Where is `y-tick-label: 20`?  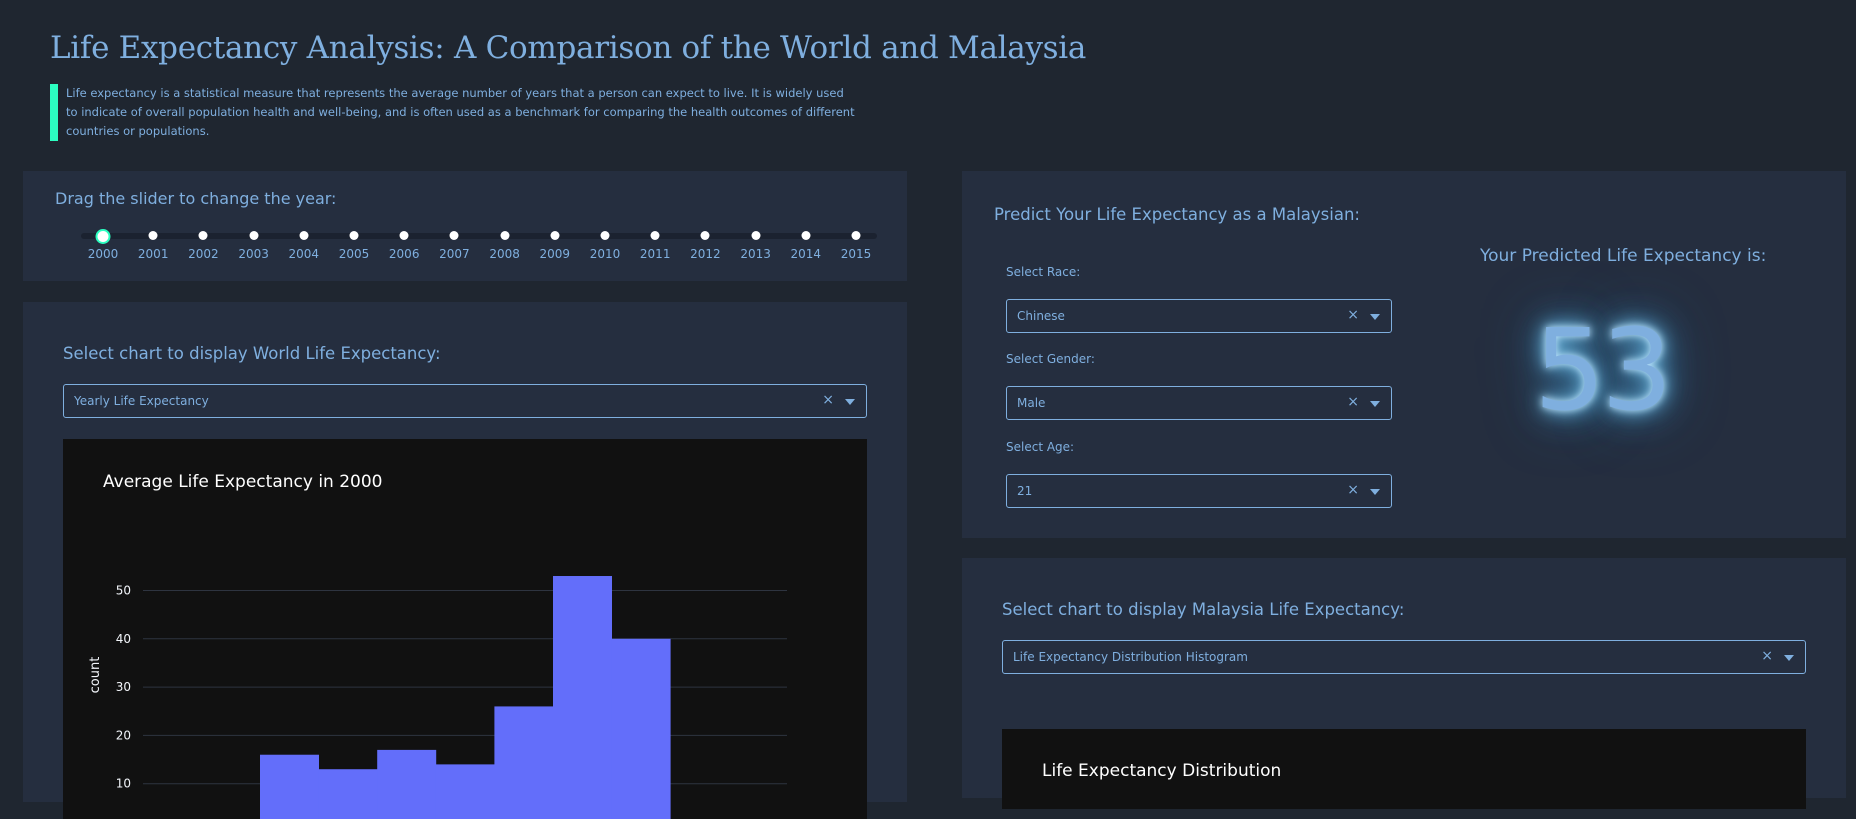 y-tick-label: 20 is located at coordinates (123, 735).